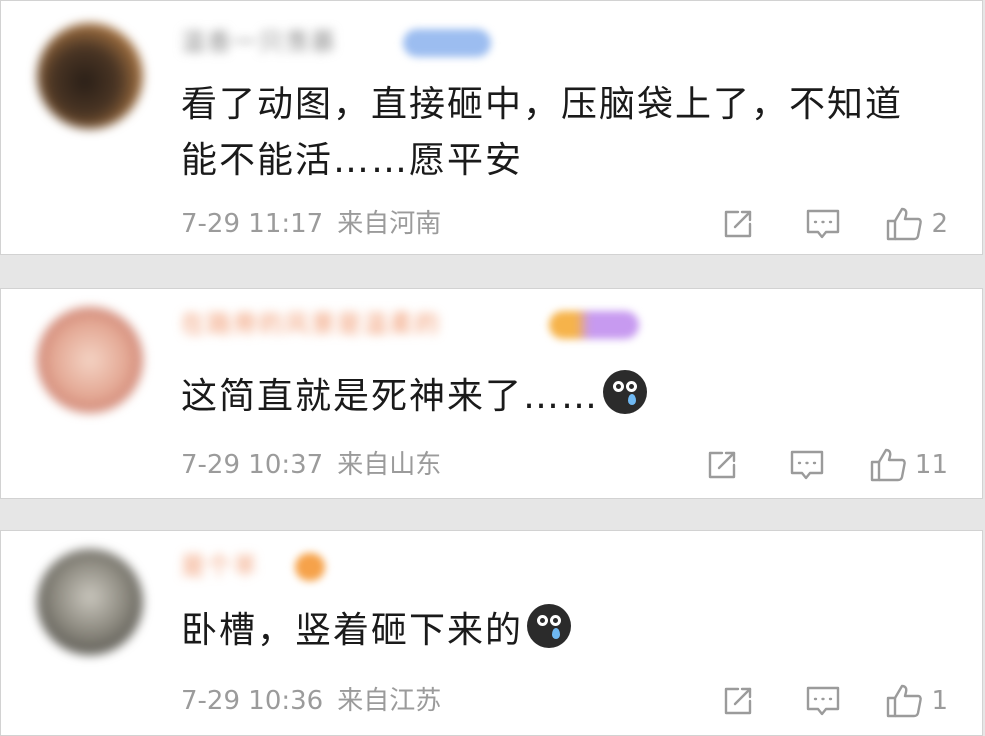 The width and height of the screenshot is (985, 736). I want to click on comment-location: 来自山东, so click(389, 465).